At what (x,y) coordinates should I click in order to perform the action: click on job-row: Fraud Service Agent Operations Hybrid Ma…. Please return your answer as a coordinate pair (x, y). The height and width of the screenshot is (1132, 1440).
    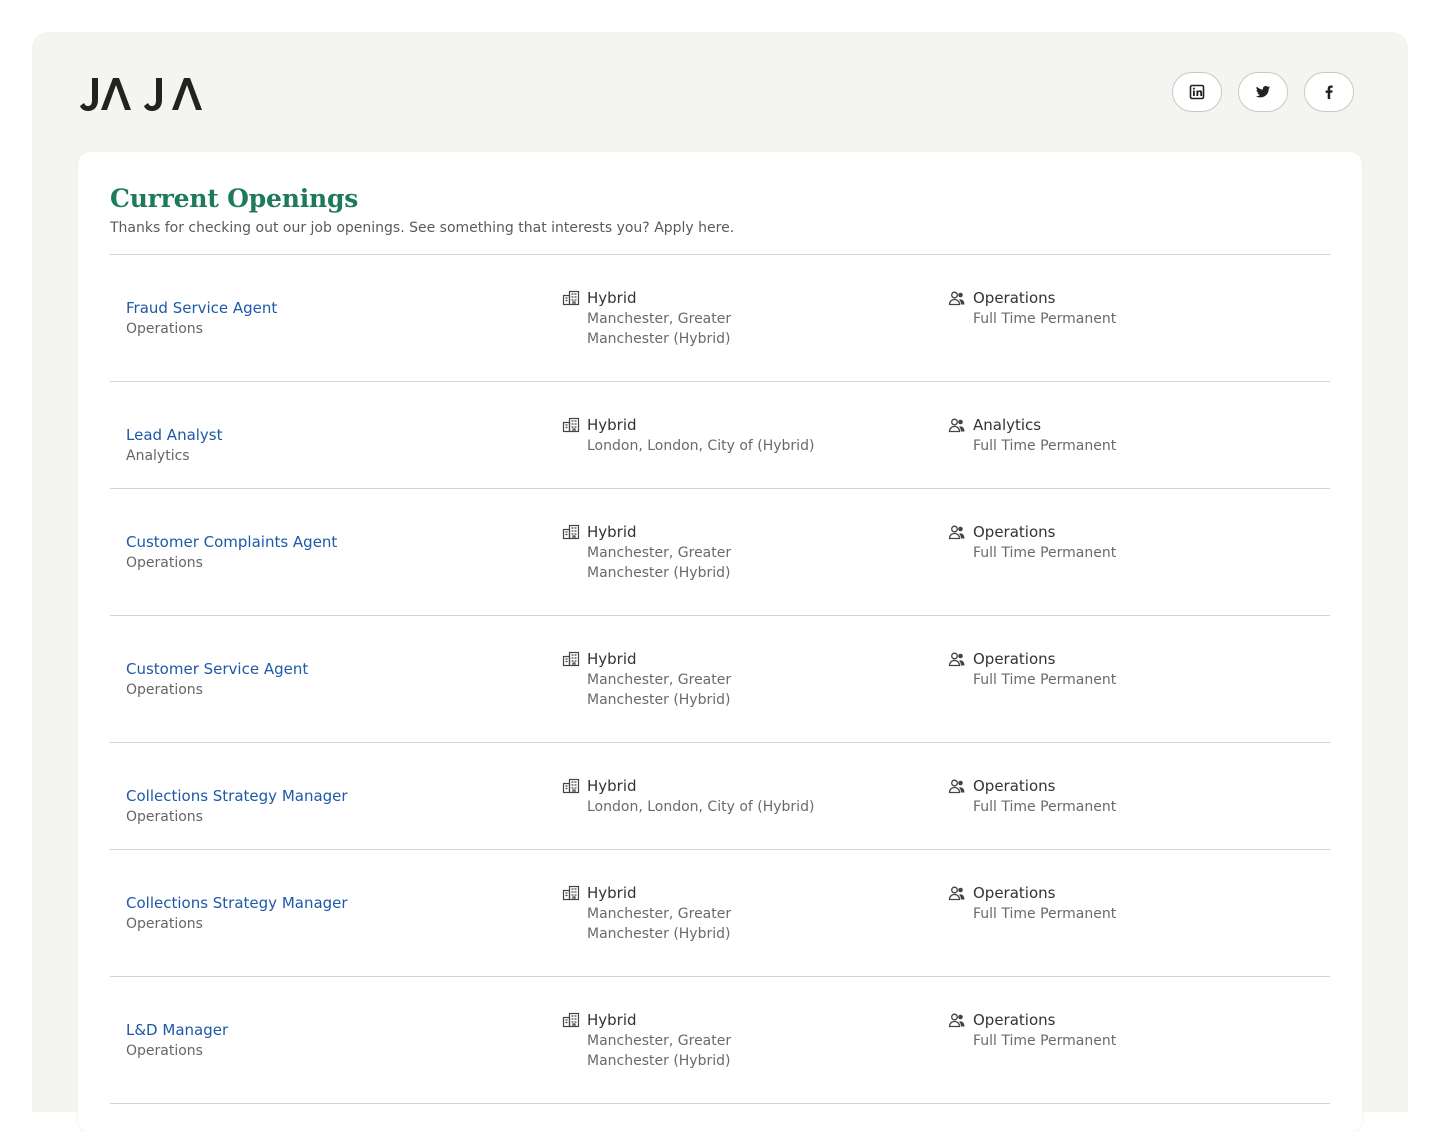
    Looking at the image, I should click on (720, 318).